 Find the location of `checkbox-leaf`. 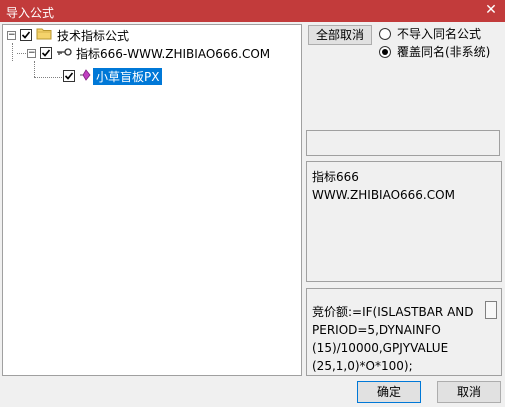

checkbox-leaf is located at coordinates (69, 76).